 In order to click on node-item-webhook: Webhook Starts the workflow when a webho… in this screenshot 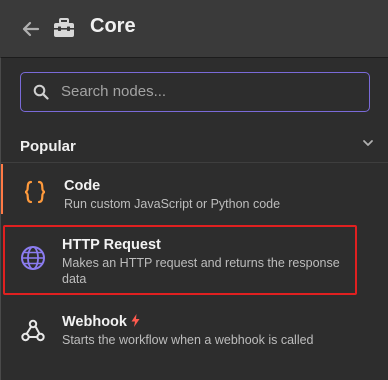, I will do `click(194, 334)`.